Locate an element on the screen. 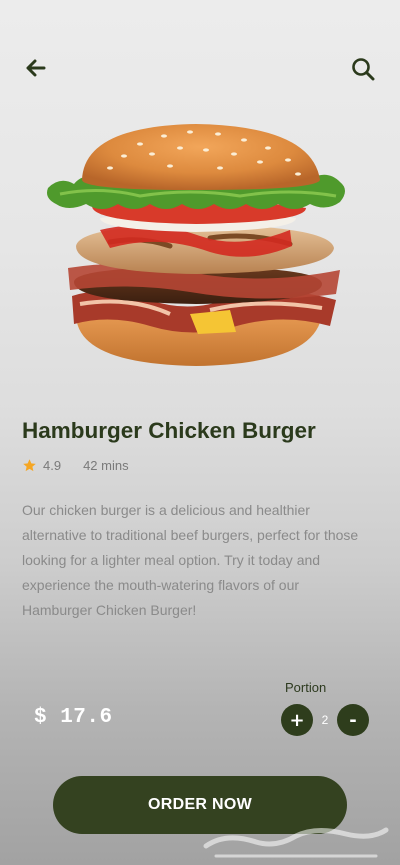  decrement-button: - is located at coordinates (353, 720).